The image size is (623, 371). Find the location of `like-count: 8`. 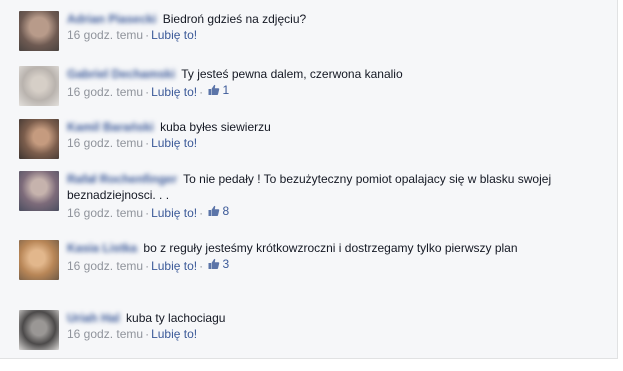

like-count: 8 is located at coordinates (218, 211).